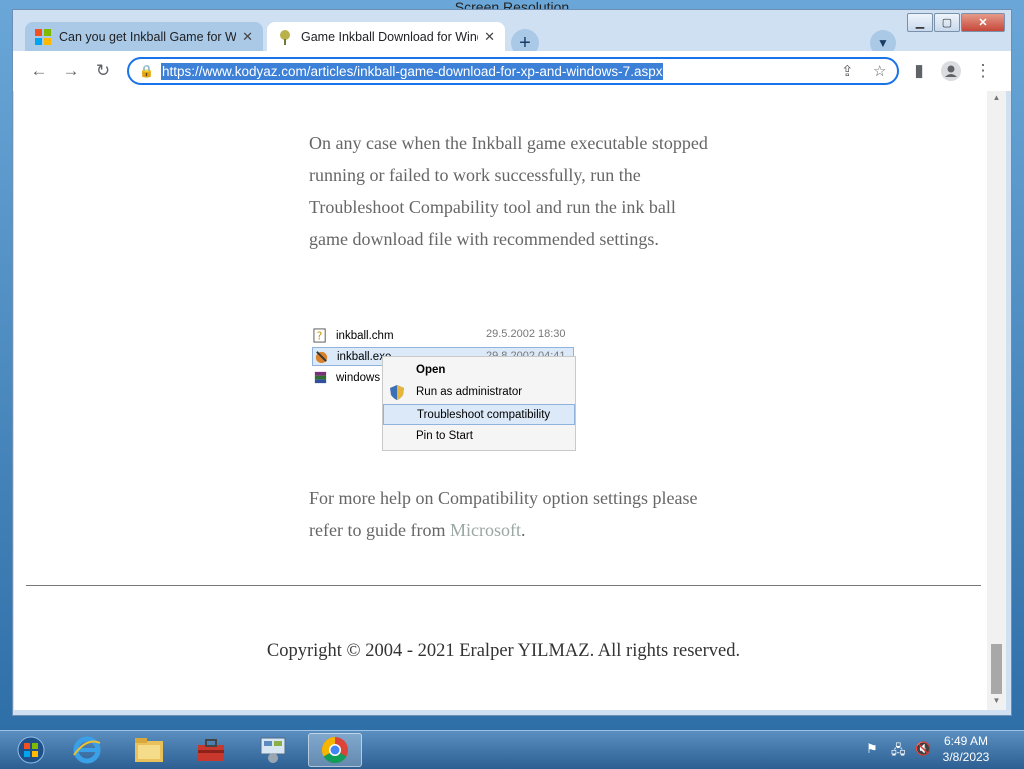 This screenshot has width=1024, height=769. I want to click on windows-logo-icon, so click(43, 37).